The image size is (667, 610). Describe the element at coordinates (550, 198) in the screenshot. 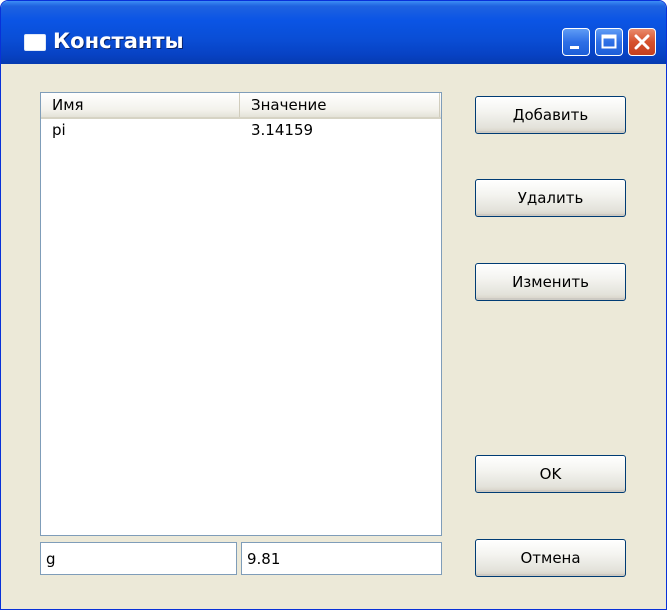

I see `delete-button: Удалить` at that location.